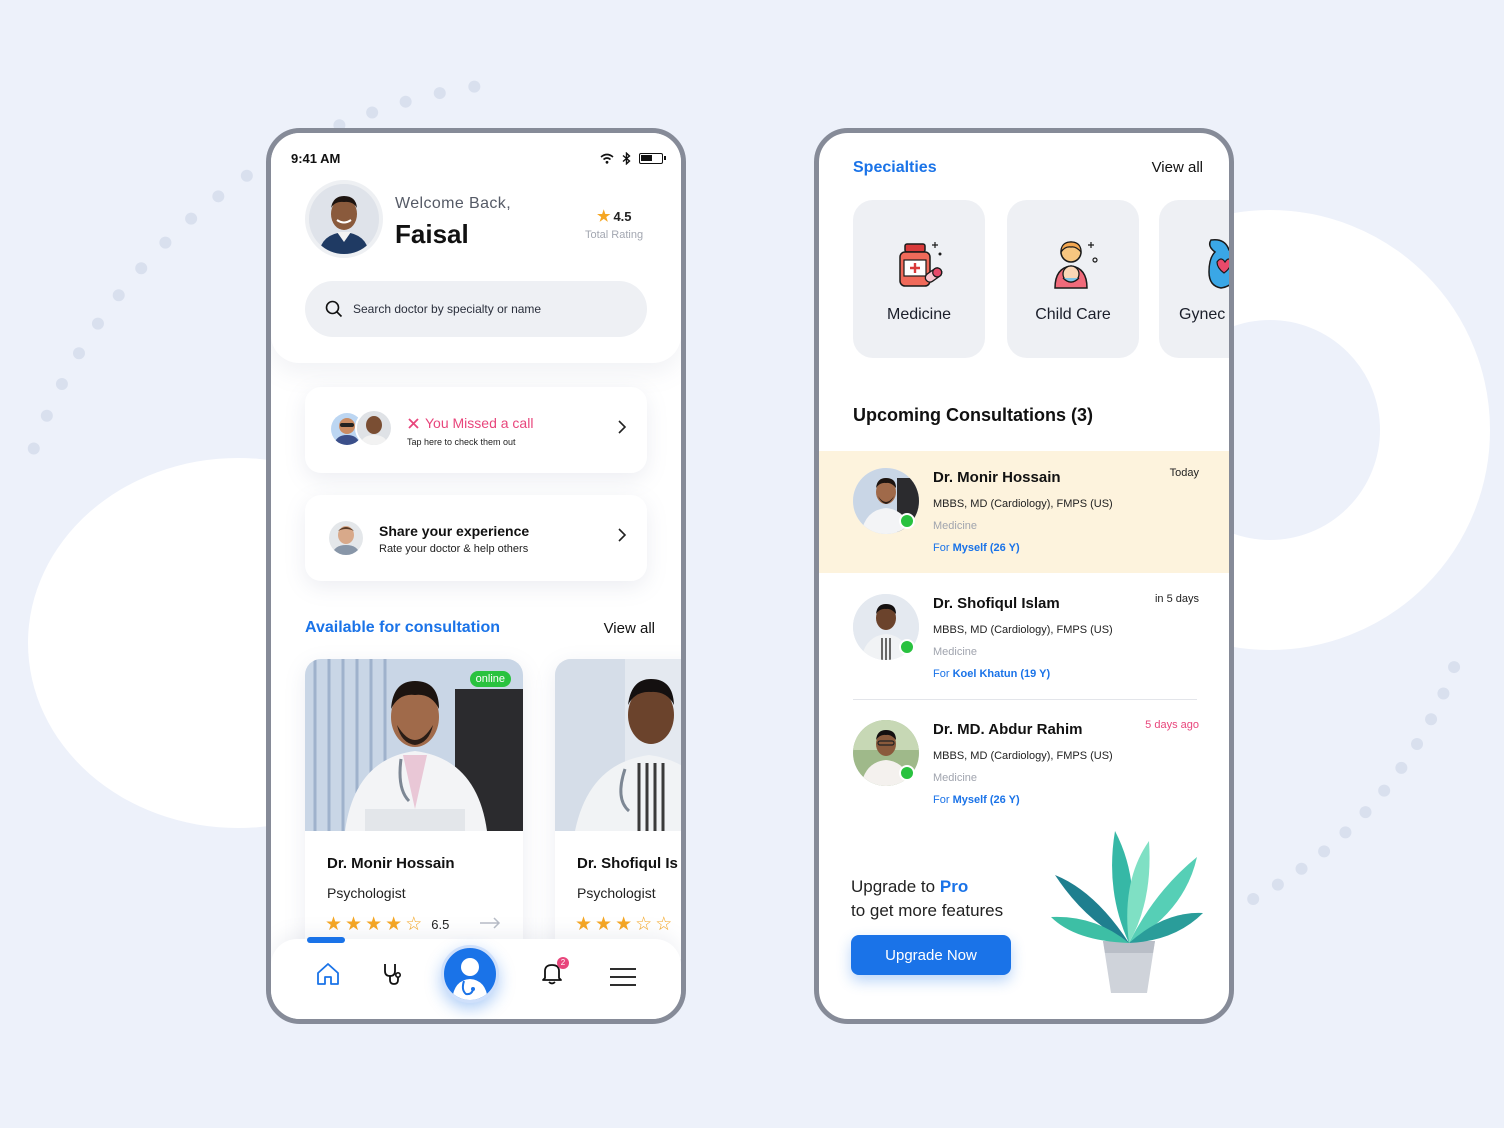 The height and width of the screenshot is (1128, 1504). What do you see at coordinates (626, 158) in the screenshot?
I see `bluetooth-icon` at bounding box center [626, 158].